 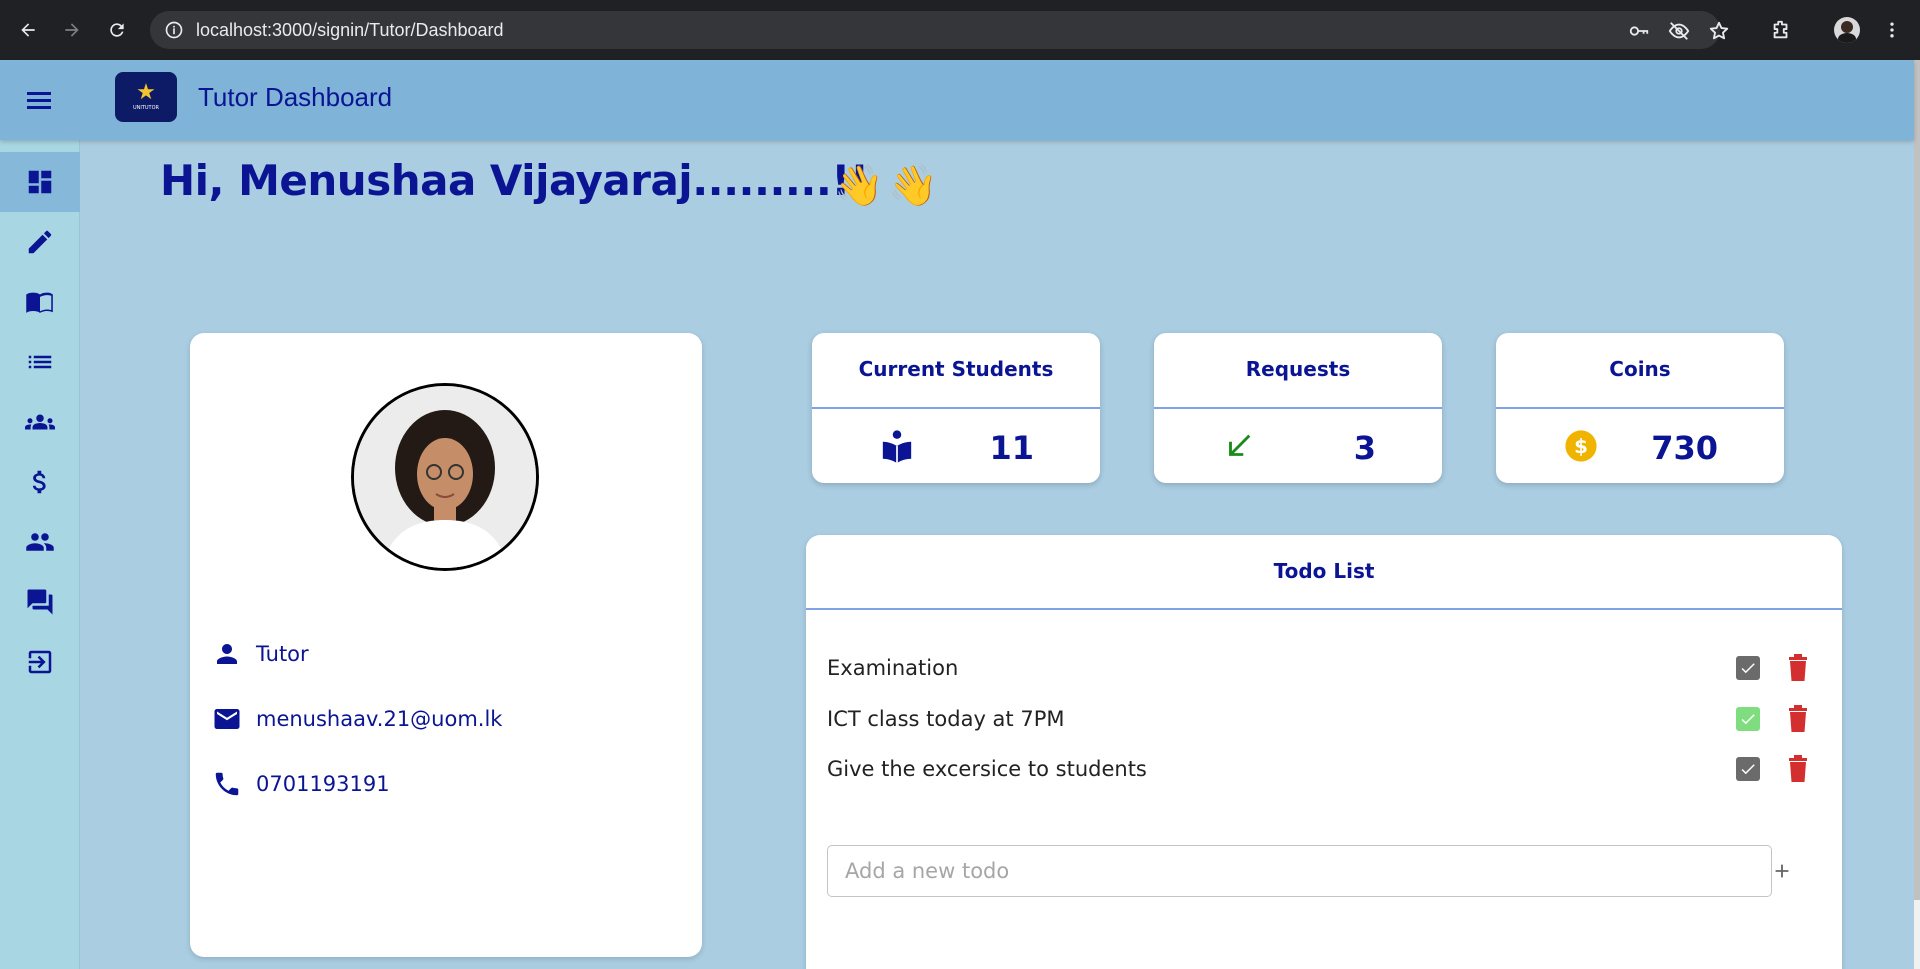 I want to click on stat-value: 730, so click(x=1684, y=448).